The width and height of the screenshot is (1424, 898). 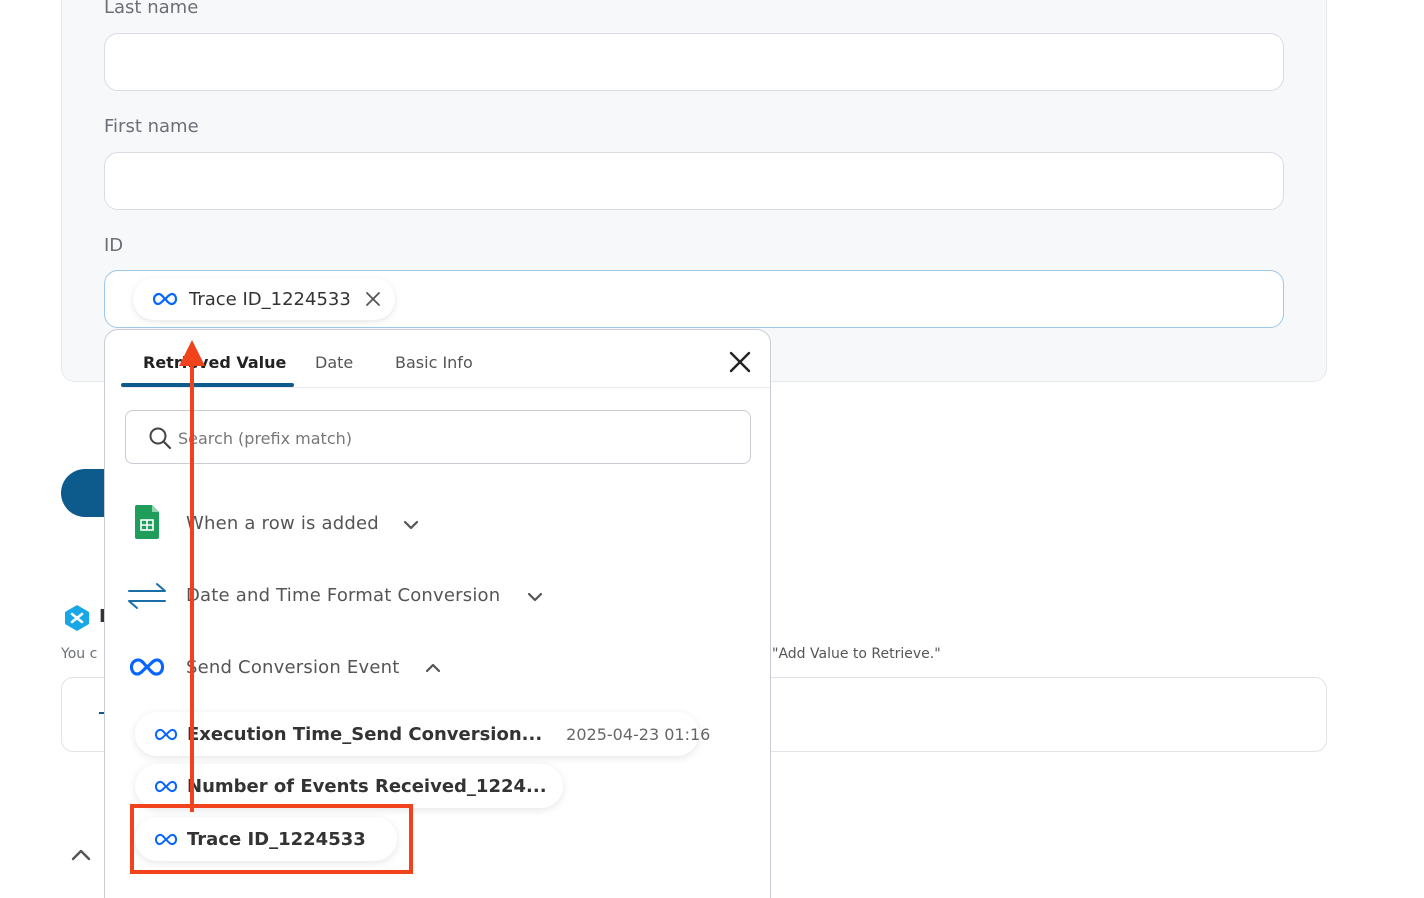 What do you see at coordinates (147, 522) in the screenshot?
I see `google-sheets-icon` at bounding box center [147, 522].